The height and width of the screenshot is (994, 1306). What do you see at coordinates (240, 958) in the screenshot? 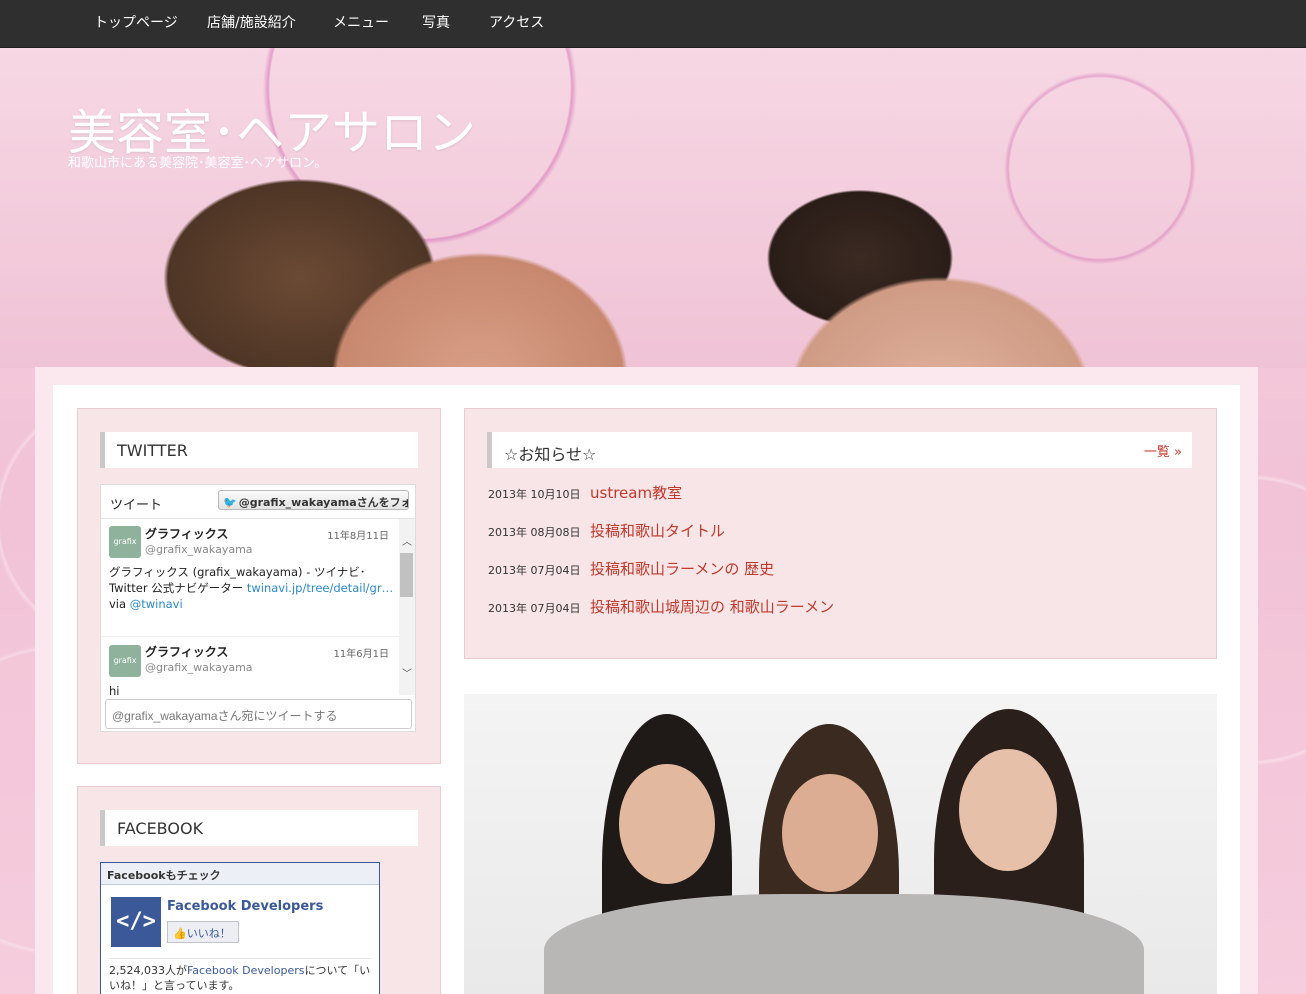
I see `divider` at bounding box center [240, 958].